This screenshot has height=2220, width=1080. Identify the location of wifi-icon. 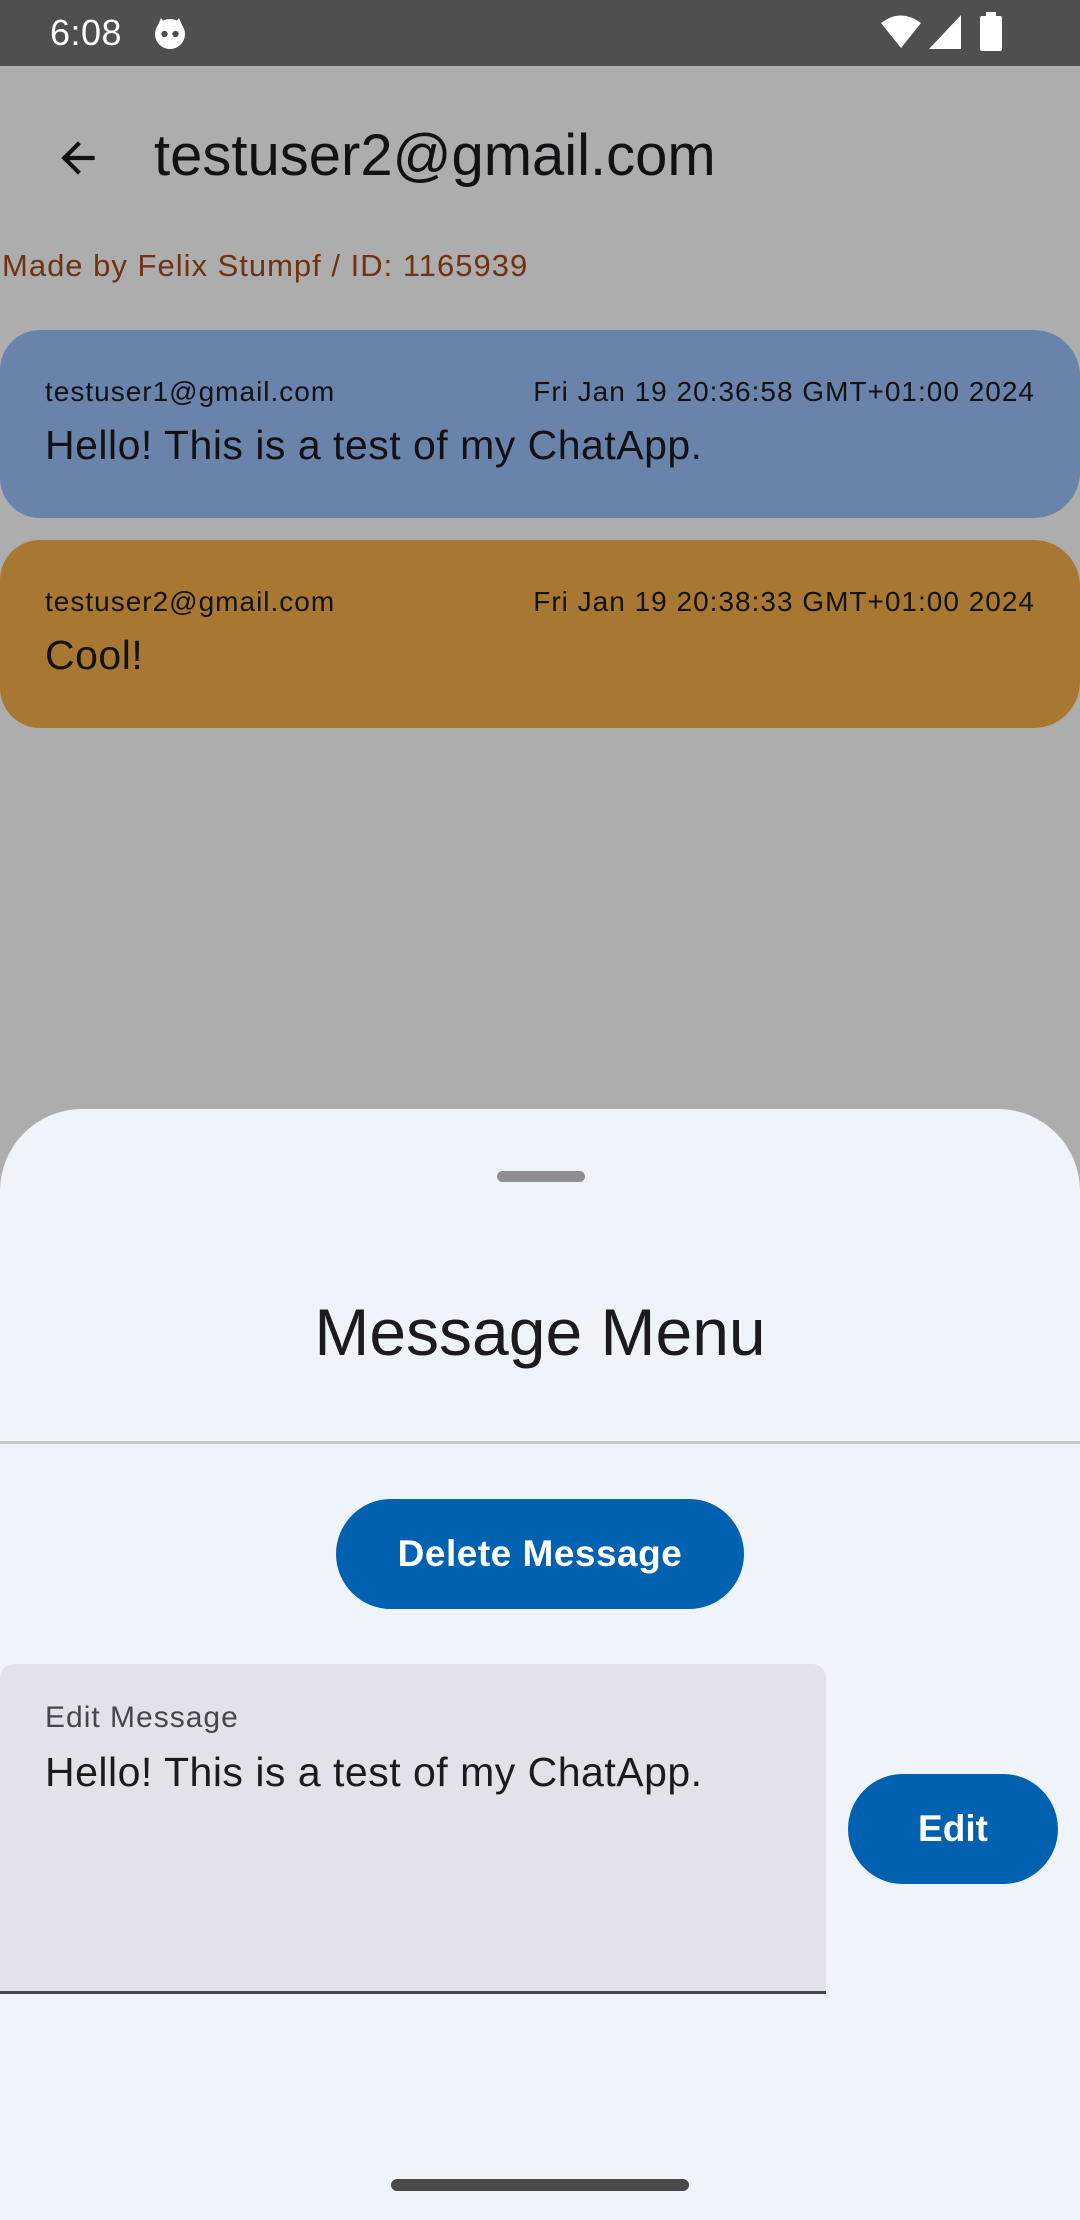
(901, 31).